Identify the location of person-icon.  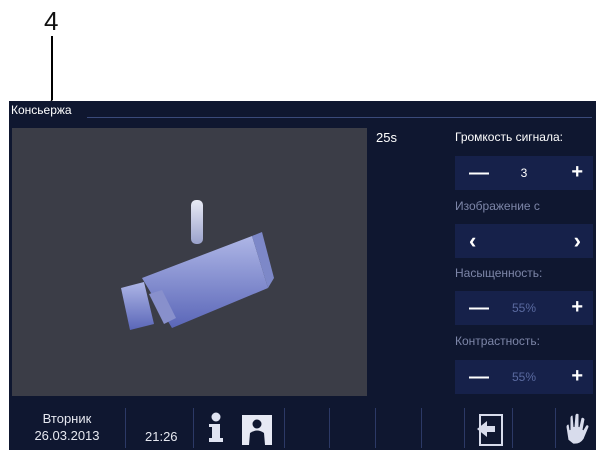
(257, 430).